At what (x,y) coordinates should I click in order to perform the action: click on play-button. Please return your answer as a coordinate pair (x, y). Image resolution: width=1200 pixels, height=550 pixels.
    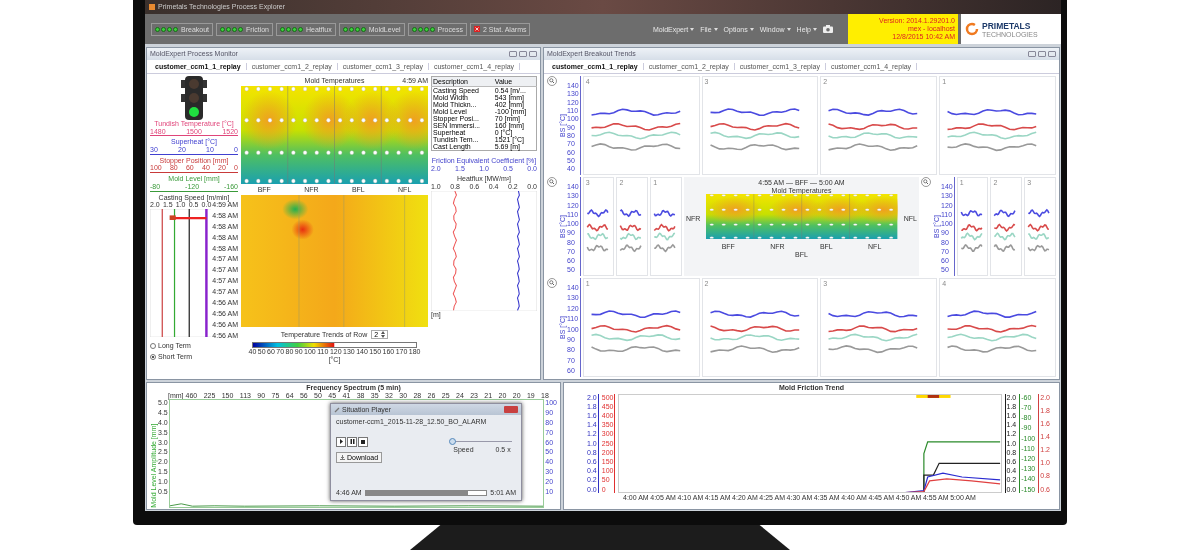
    Looking at the image, I should click on (341, 441).